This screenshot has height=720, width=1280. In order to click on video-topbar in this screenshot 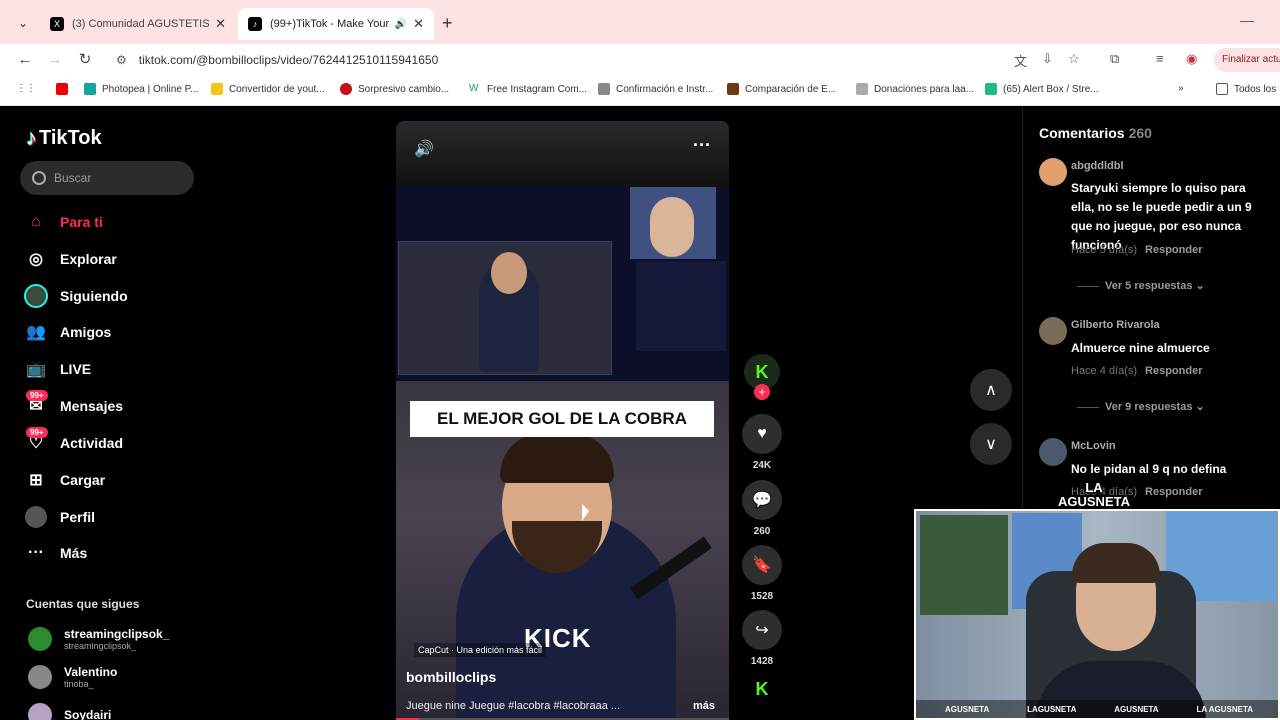, I will do `click(562, 154)`.